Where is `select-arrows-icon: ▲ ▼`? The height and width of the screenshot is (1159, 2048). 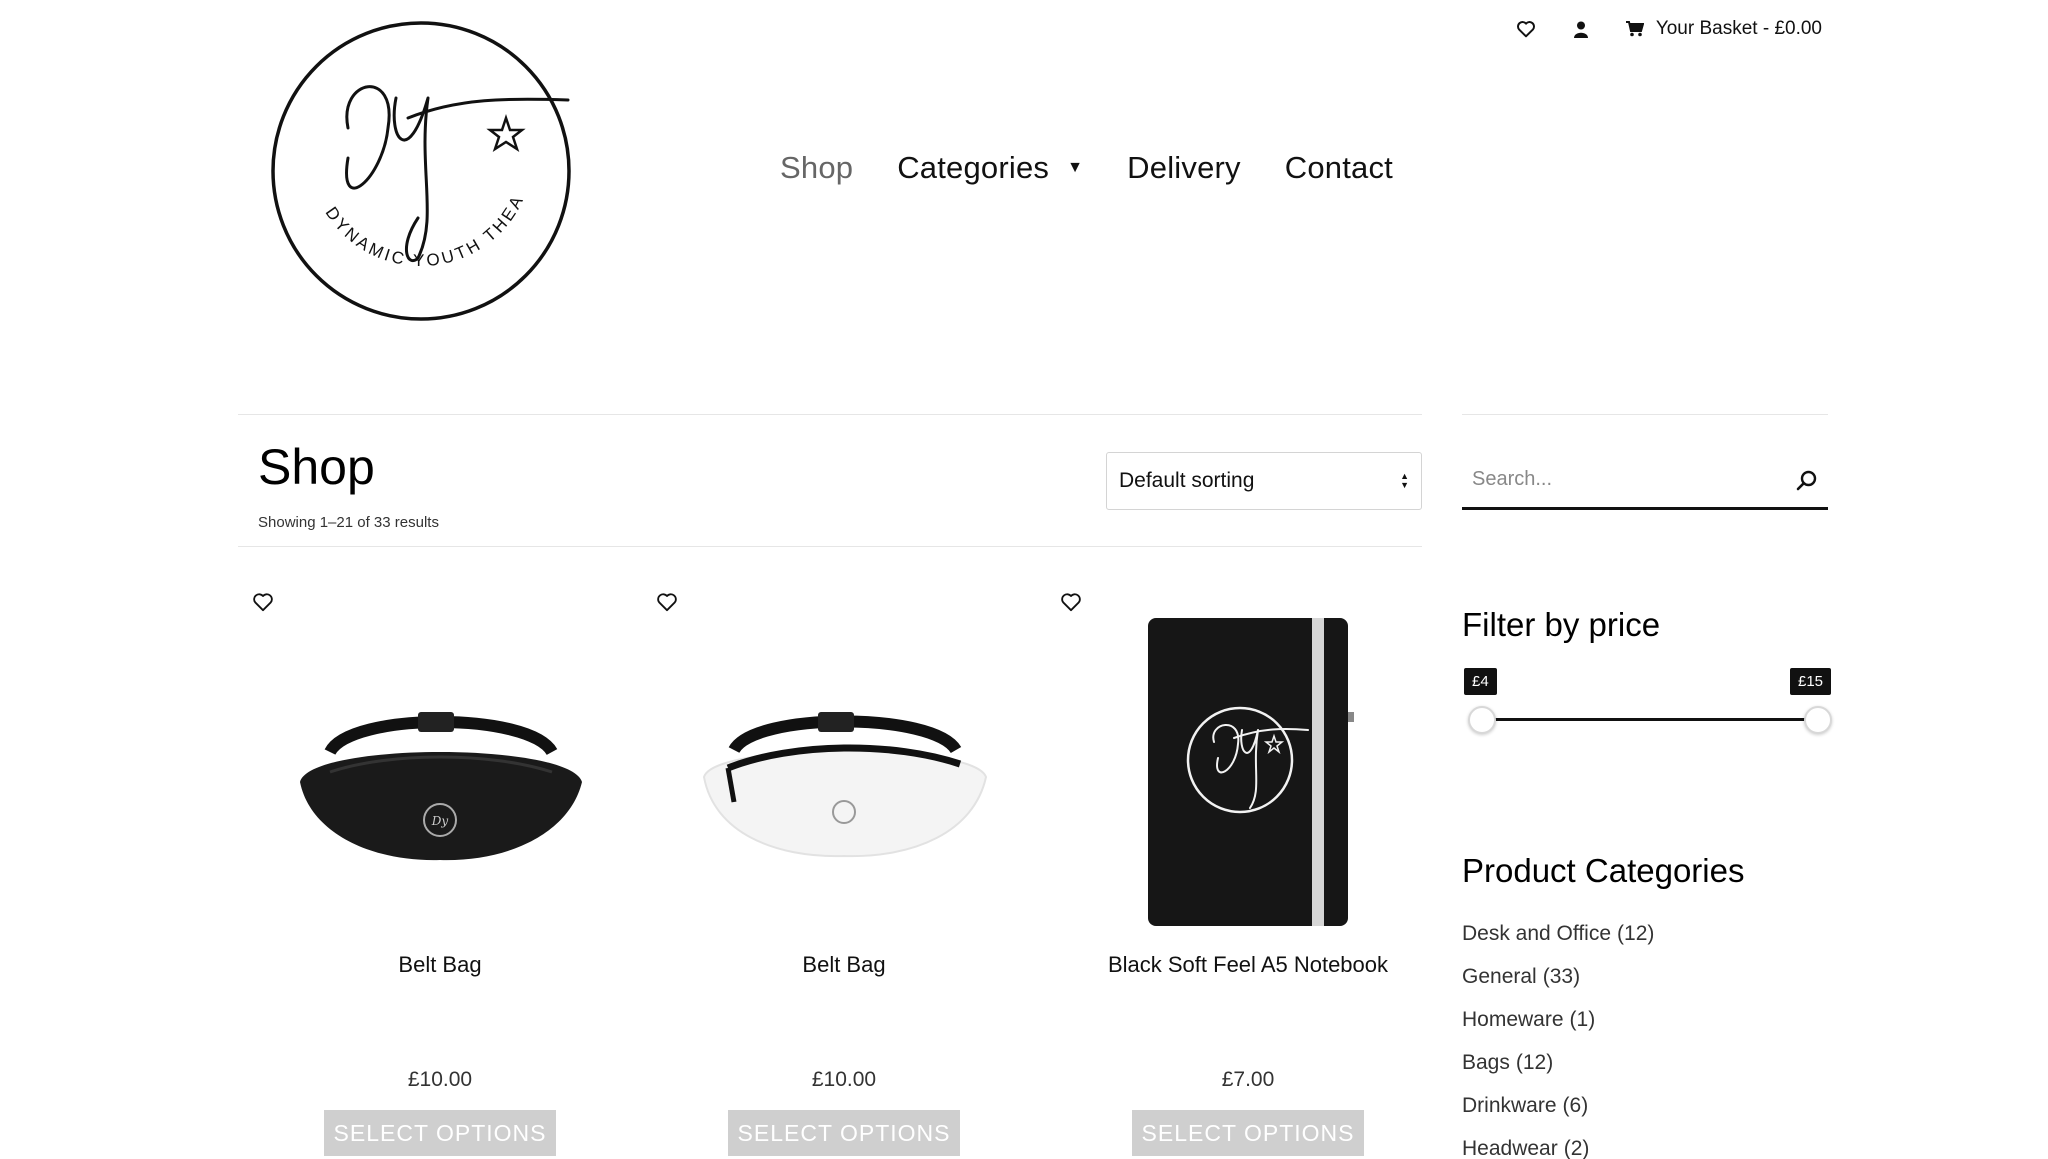 select-arrows-icon: ▲ ▼ is located at coordinates (1404, 480).